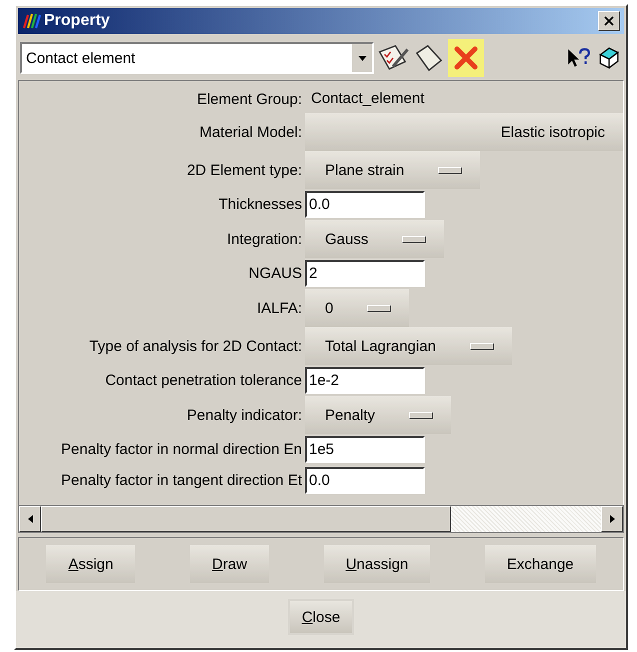  Describe the element at coordinates (609, 21) in the screenshot. I see `close-icon` at that location.